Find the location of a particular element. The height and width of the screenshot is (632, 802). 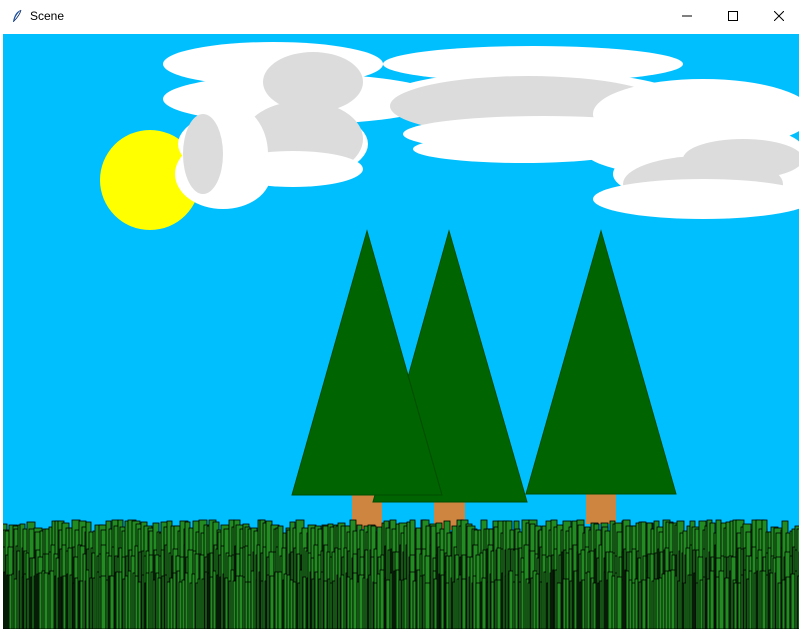

maximize-icon is located at coordinates (733, 15).